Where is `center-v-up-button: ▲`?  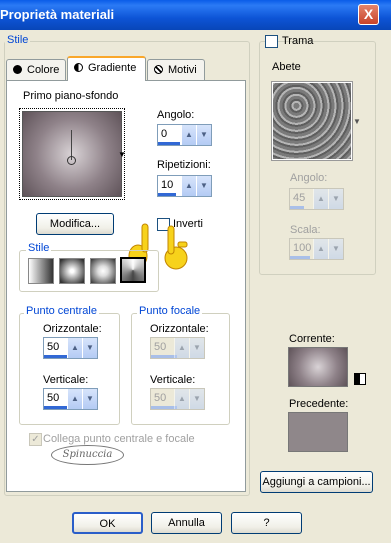 center-v-up-button: ▲ is located at coordinates (74, 399).